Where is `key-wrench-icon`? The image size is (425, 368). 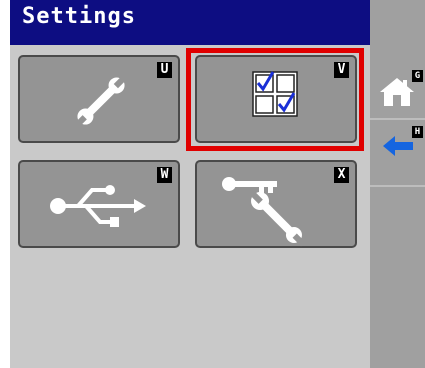 key-wrench-icon is located at coordinates (264, 212).